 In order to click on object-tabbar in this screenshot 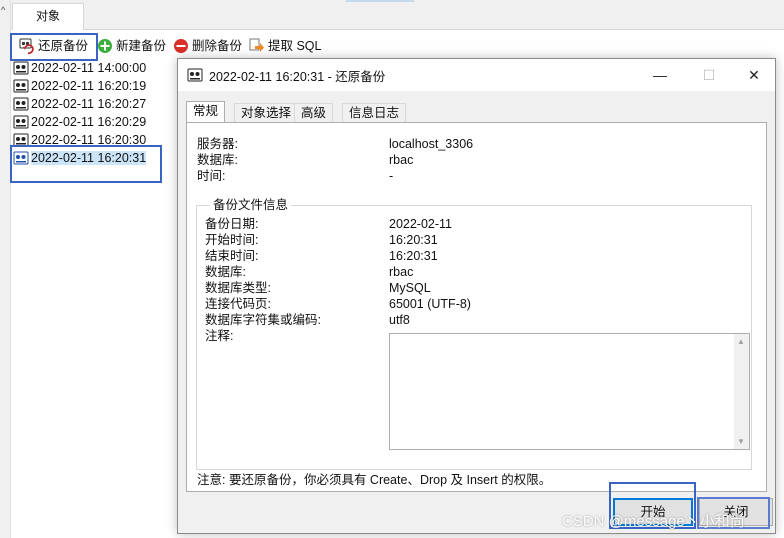, I will do `click(397, 16)`.